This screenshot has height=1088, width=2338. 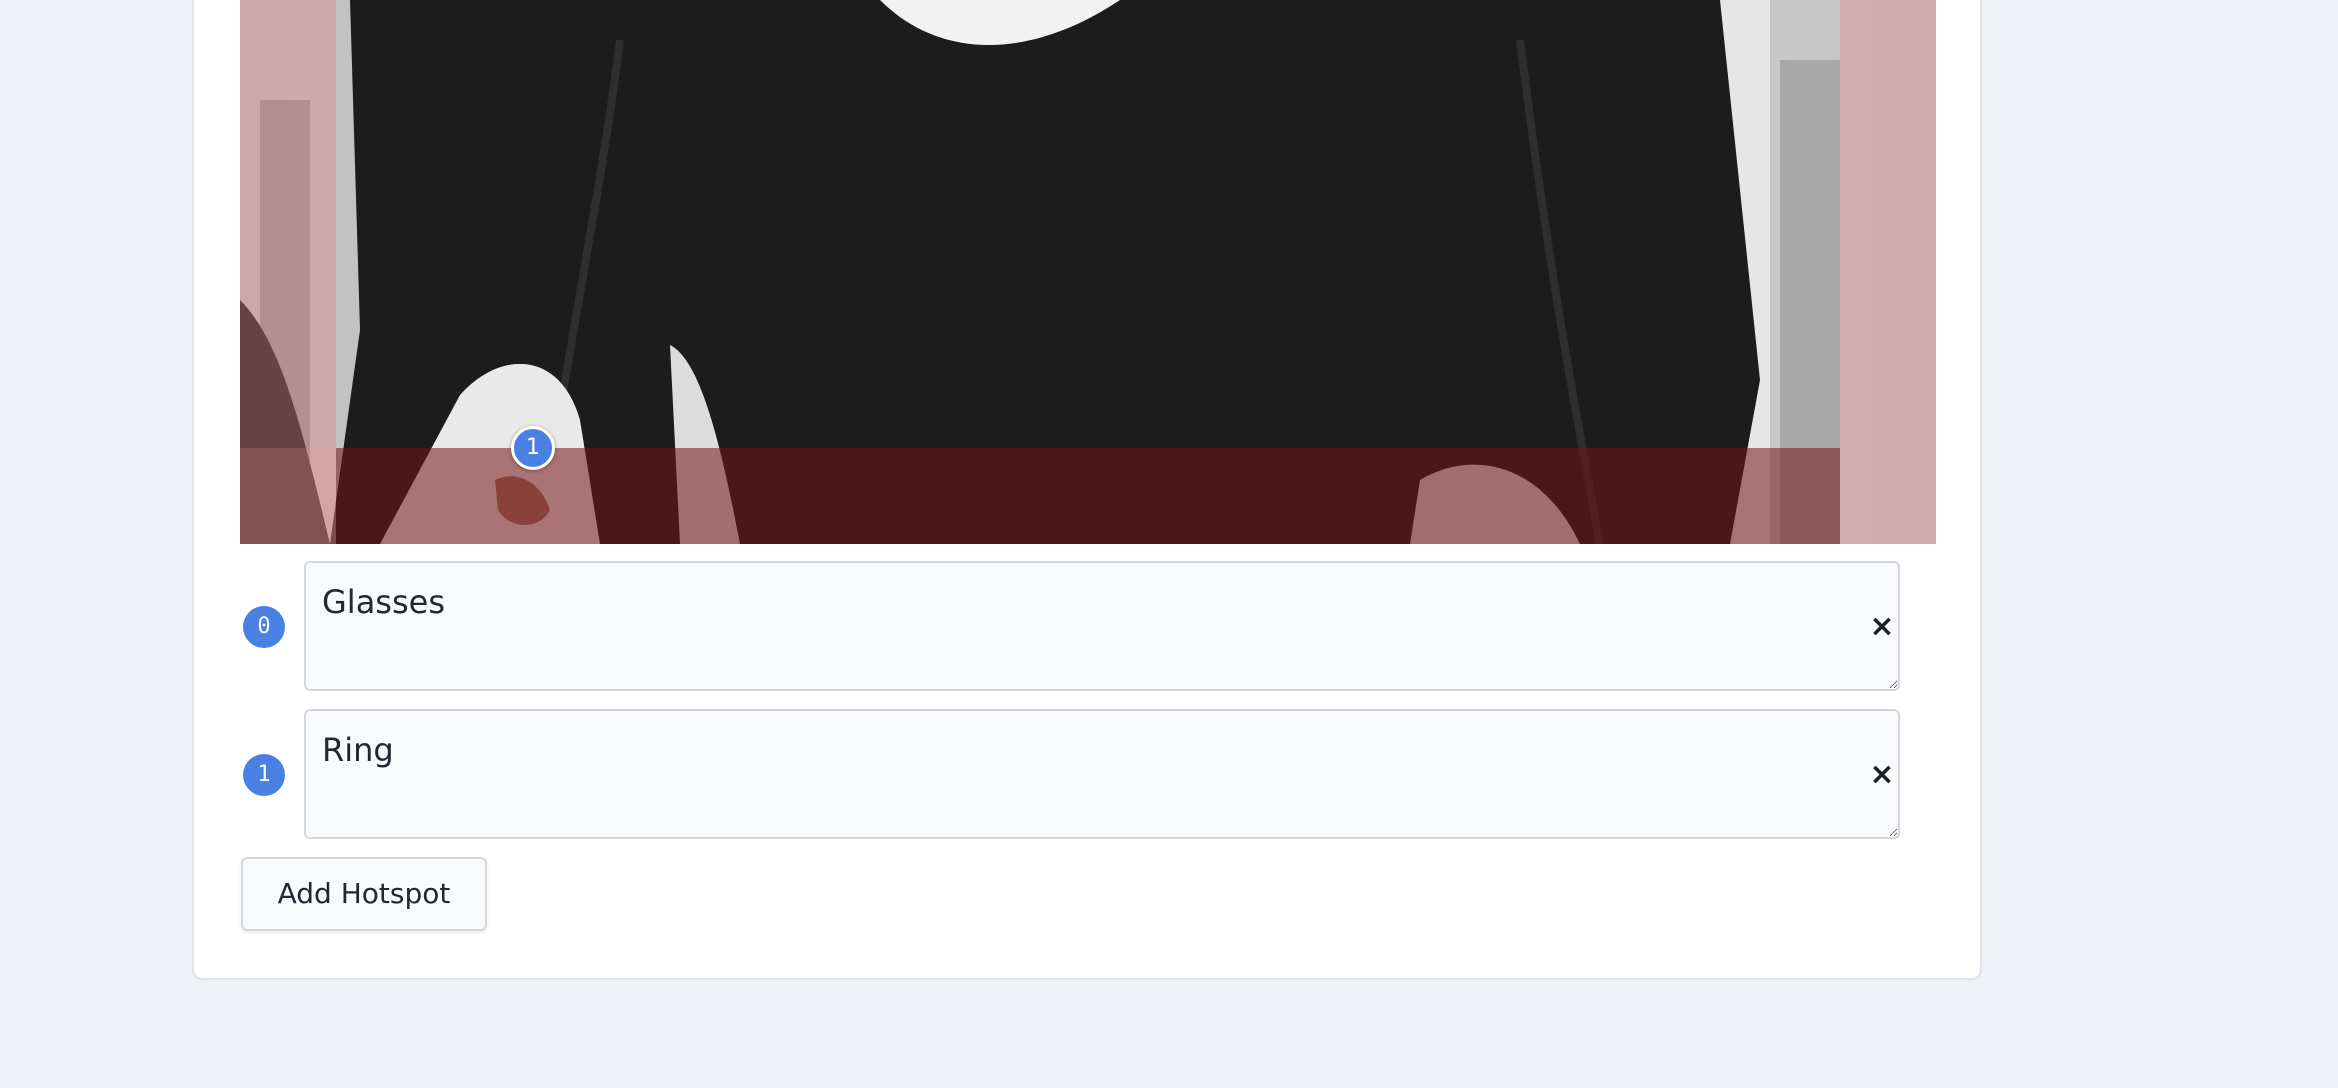 What do you see at coordinates (264, 775) in the screenshot?
I see `hotspot-index-badge: 1` at bounding box center [264, 775].